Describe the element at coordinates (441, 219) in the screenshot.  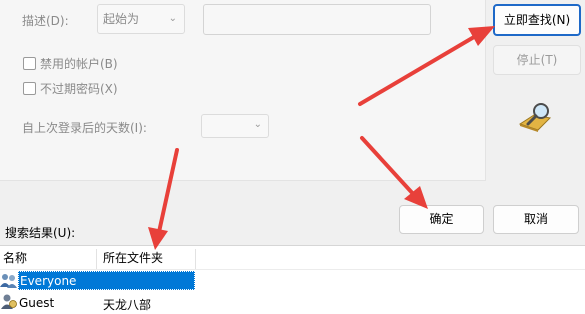
I see `ok-button: 确定` at that location.